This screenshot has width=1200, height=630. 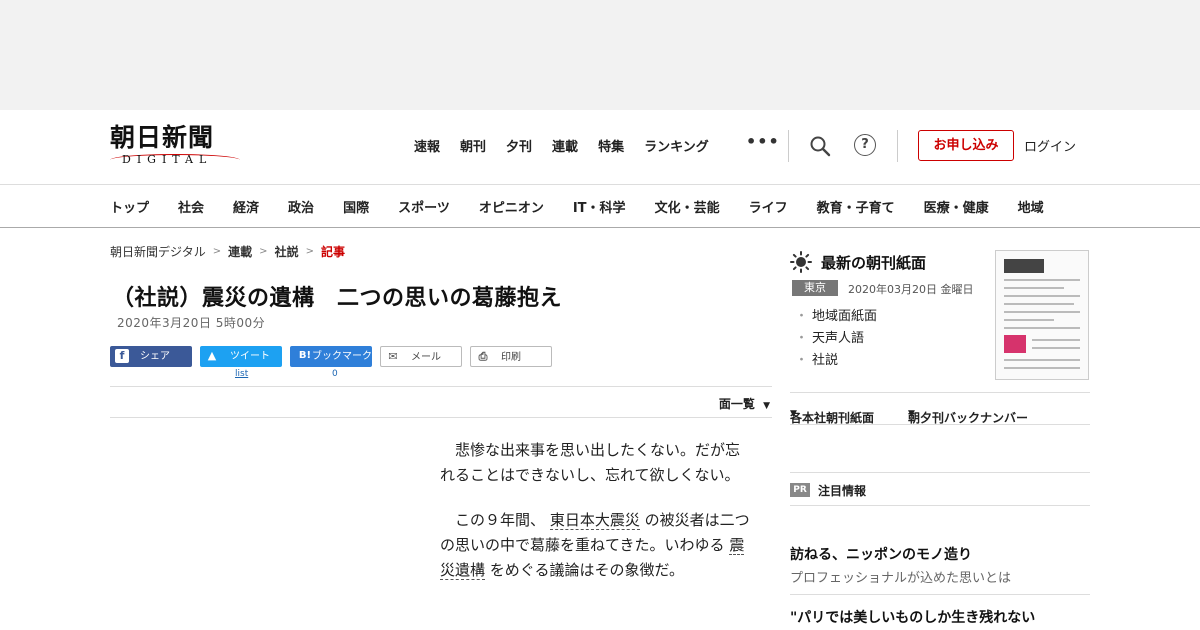 I want to click on paragraph: 悲惨な出来事を思い出したくない。だが忘れることはできないし、忘れて欲しくない。, so click(x=595, y=463).